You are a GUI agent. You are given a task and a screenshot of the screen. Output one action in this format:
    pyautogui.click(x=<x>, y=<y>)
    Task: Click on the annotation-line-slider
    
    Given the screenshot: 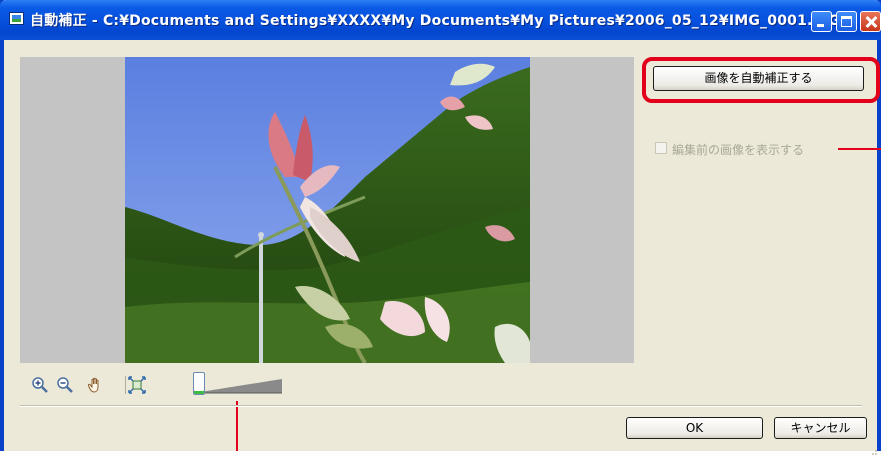 What is the action you would take?
    pyautogui.click(x=237, y=426)
    